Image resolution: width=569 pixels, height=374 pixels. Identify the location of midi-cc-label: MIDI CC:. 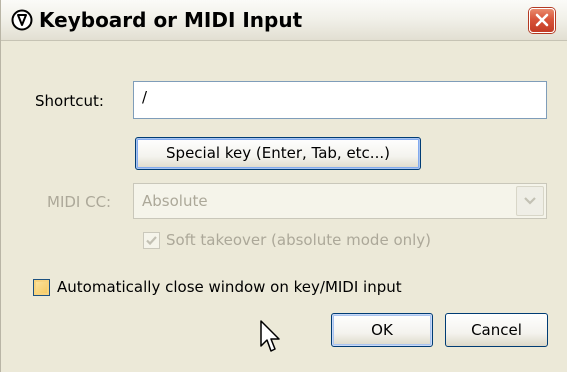
(79, 202).